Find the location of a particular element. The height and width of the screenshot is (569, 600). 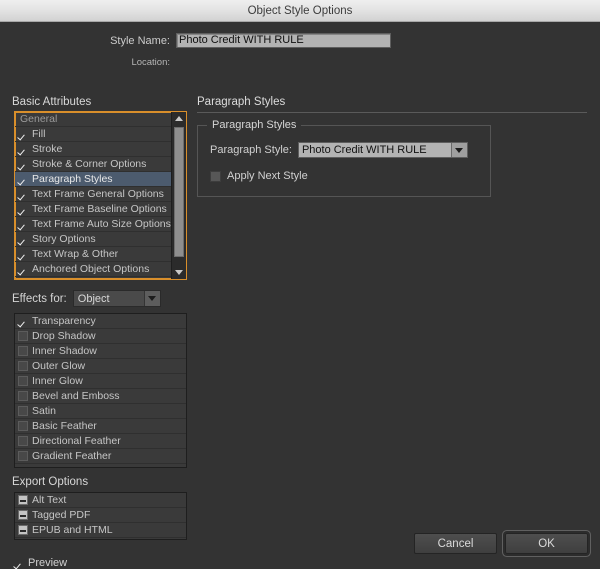

basic-attribute-label: General is located at coordinates (39, 119).